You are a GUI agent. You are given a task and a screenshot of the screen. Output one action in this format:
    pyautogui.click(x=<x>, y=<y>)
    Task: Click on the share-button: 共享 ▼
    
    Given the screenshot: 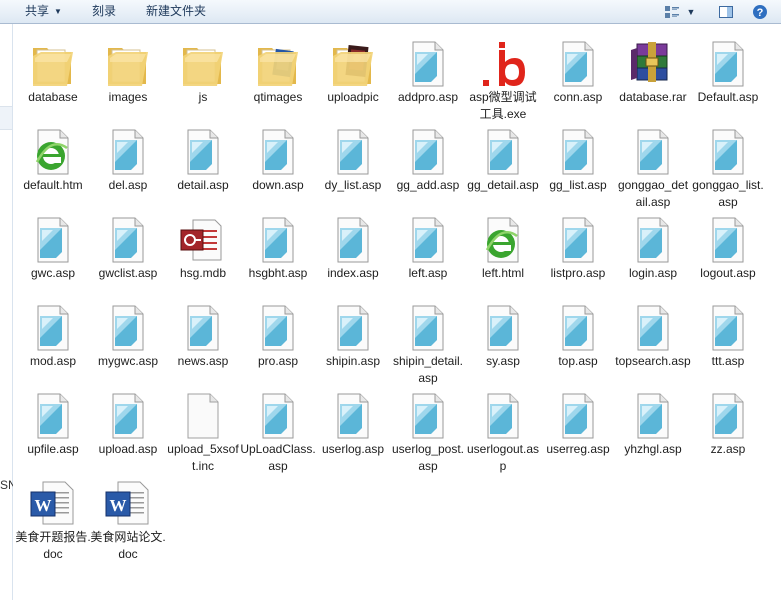 What is the action you would take?
    pyautogui.click(x=43, y=11)
    